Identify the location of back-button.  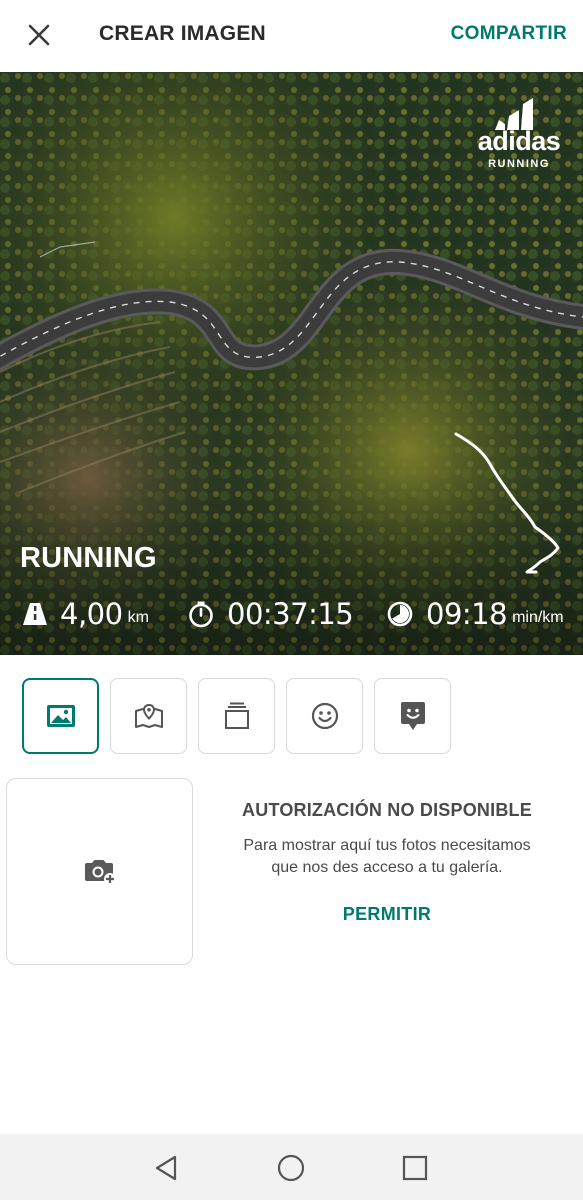
(166, 1168).